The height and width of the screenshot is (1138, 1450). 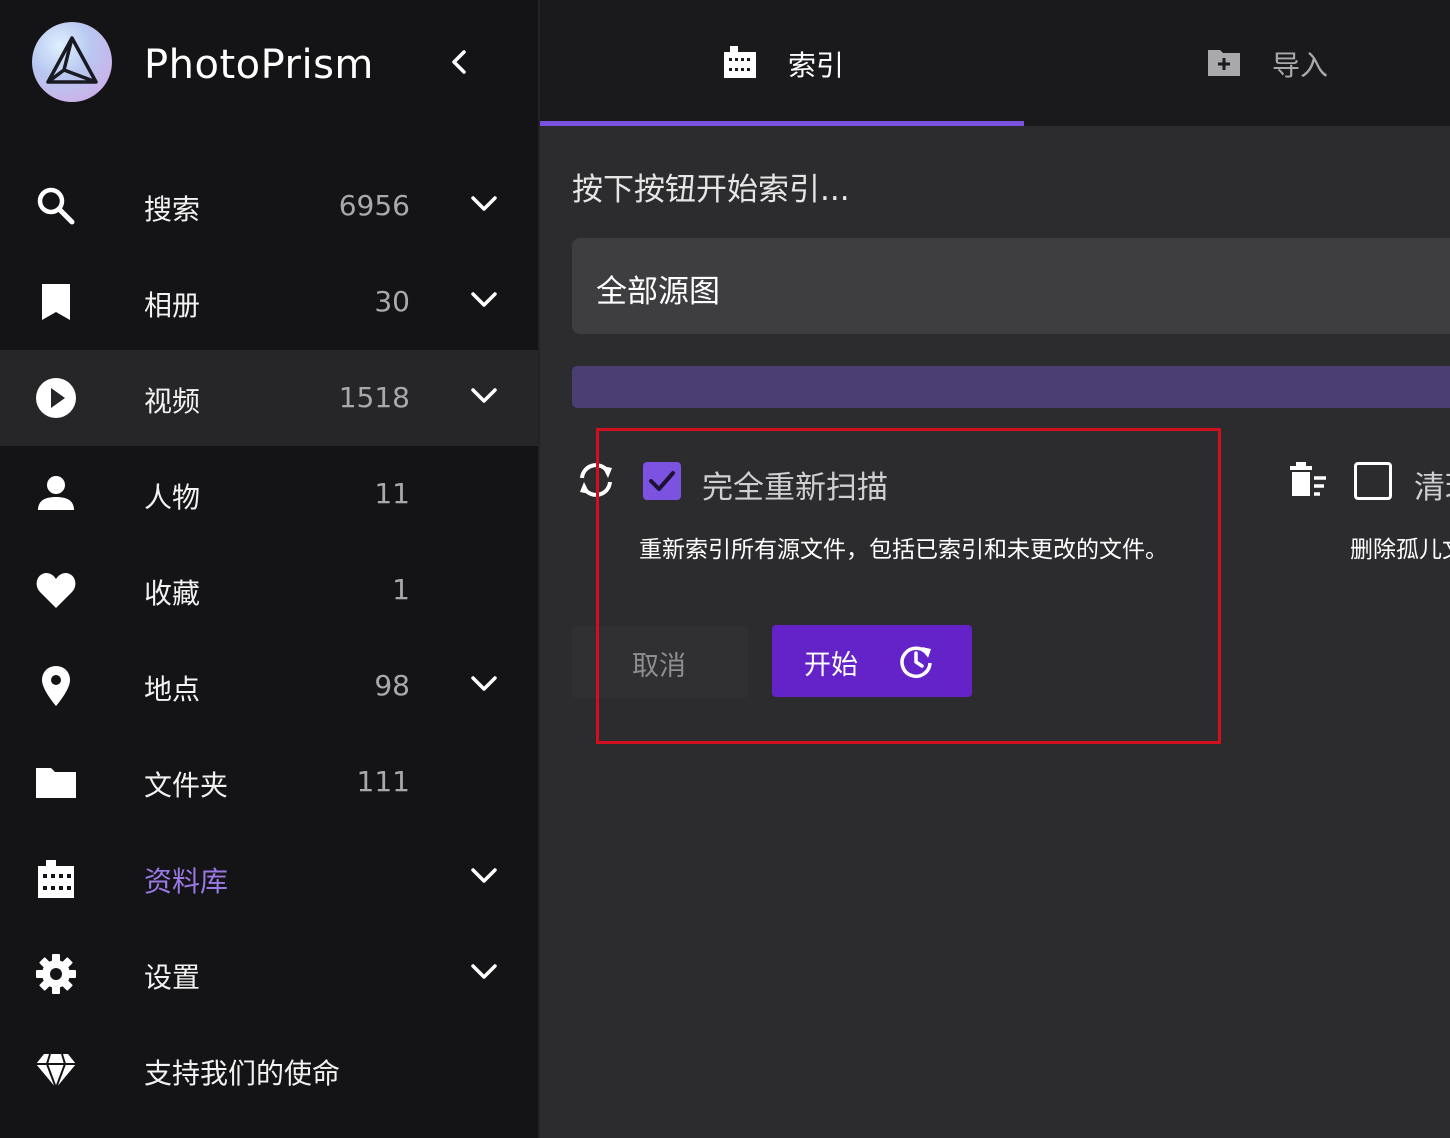 What do you see at coordinates (172, 593) in the screenshot?
I see `sidebar-item-label: 收藏` at bounding box center [172, 593].